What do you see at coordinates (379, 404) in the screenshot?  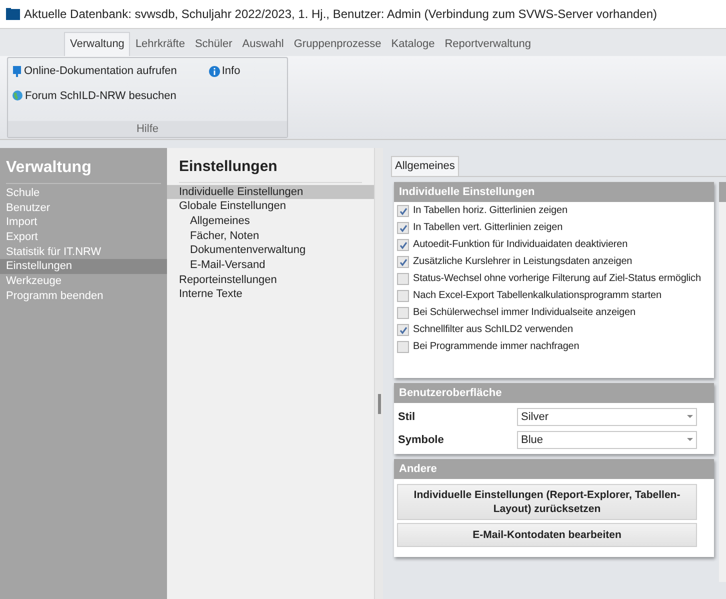 I see `splitter-handle` at bounding box center [379, 404].